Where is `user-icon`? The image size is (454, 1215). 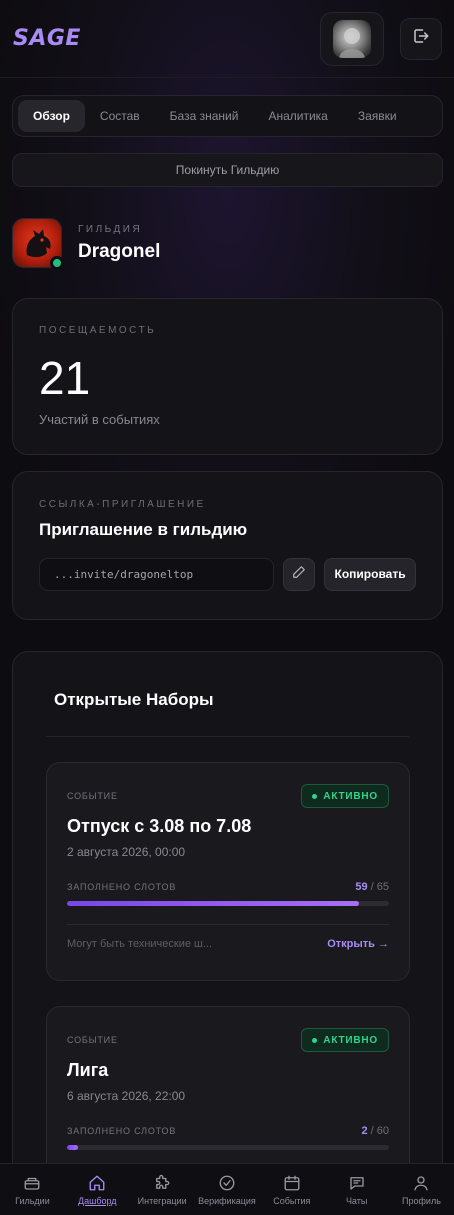
user-icon is located at coordinates (421, 1183).